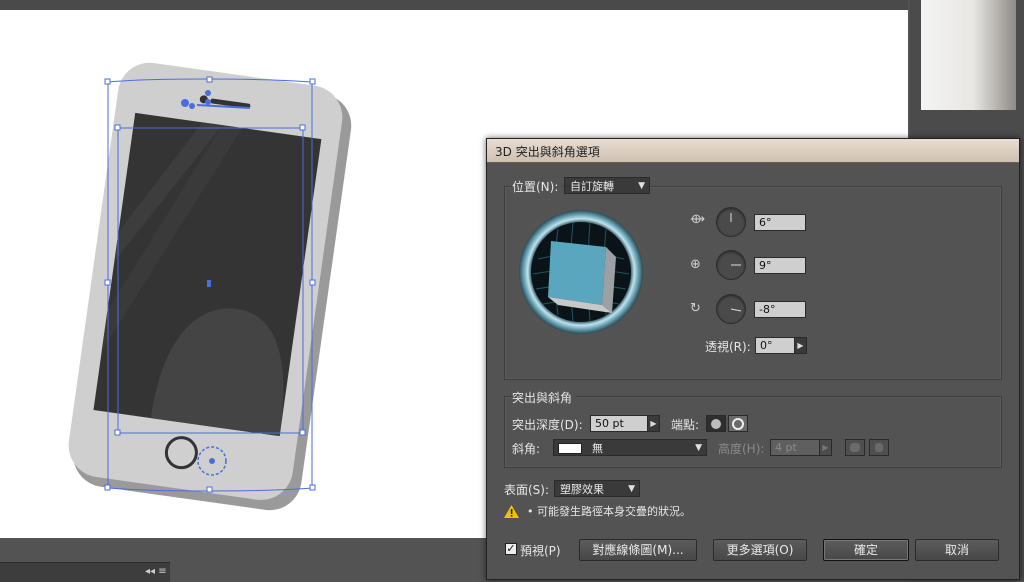 Image resolution: width=1024 pixels, height=582 pixels. Describe the element at coordinates (800, 345) in the screenshot. I see `perspective-slider-button: ▶` at that location.